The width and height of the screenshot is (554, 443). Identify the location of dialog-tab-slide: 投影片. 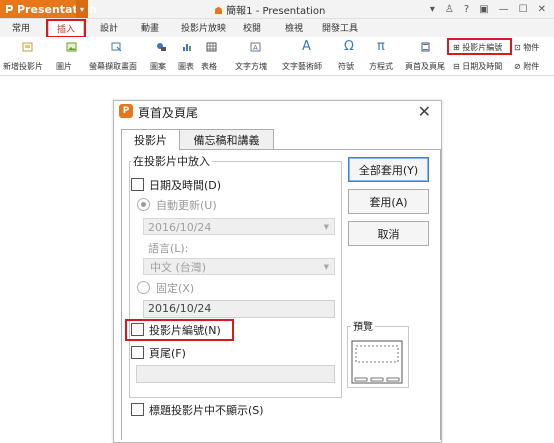
(150, 139).